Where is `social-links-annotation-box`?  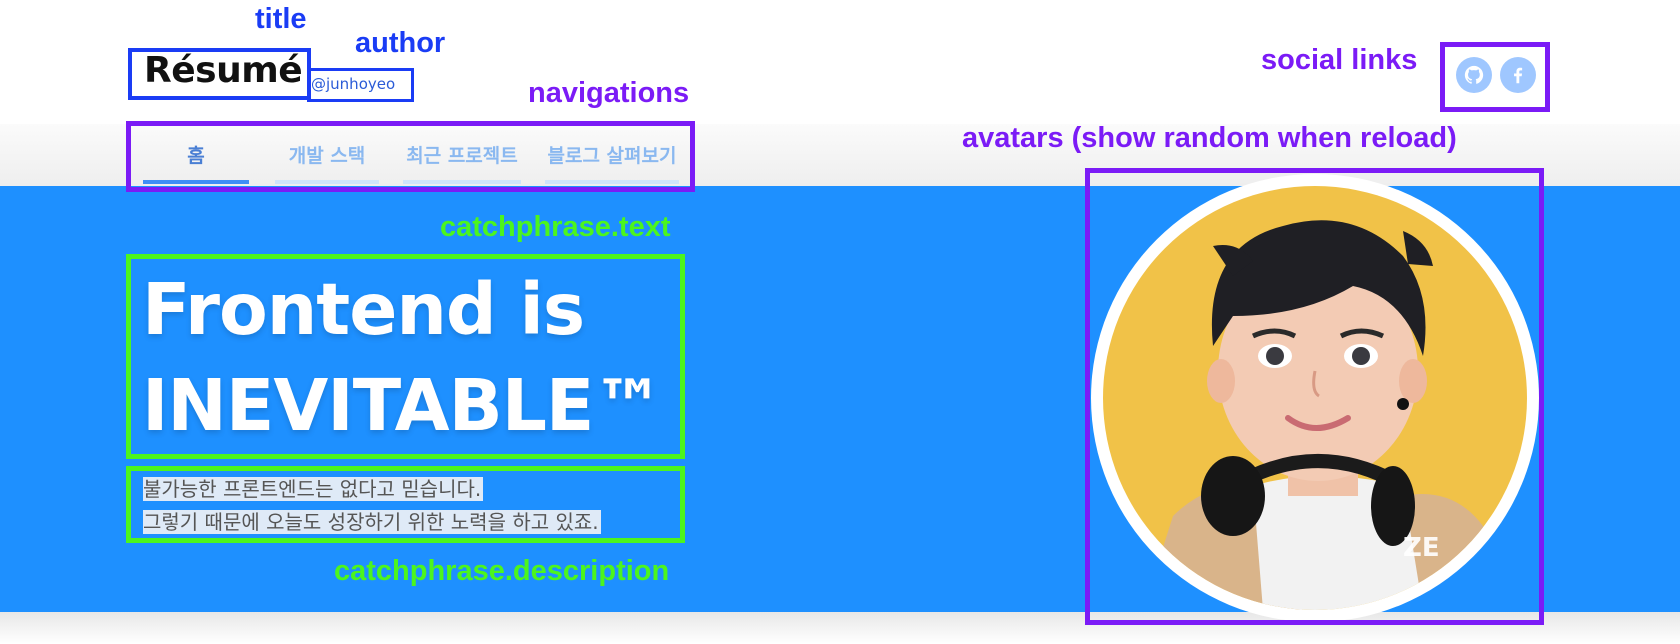 social-links-annotation-box is located at coordinates (1495, 77).